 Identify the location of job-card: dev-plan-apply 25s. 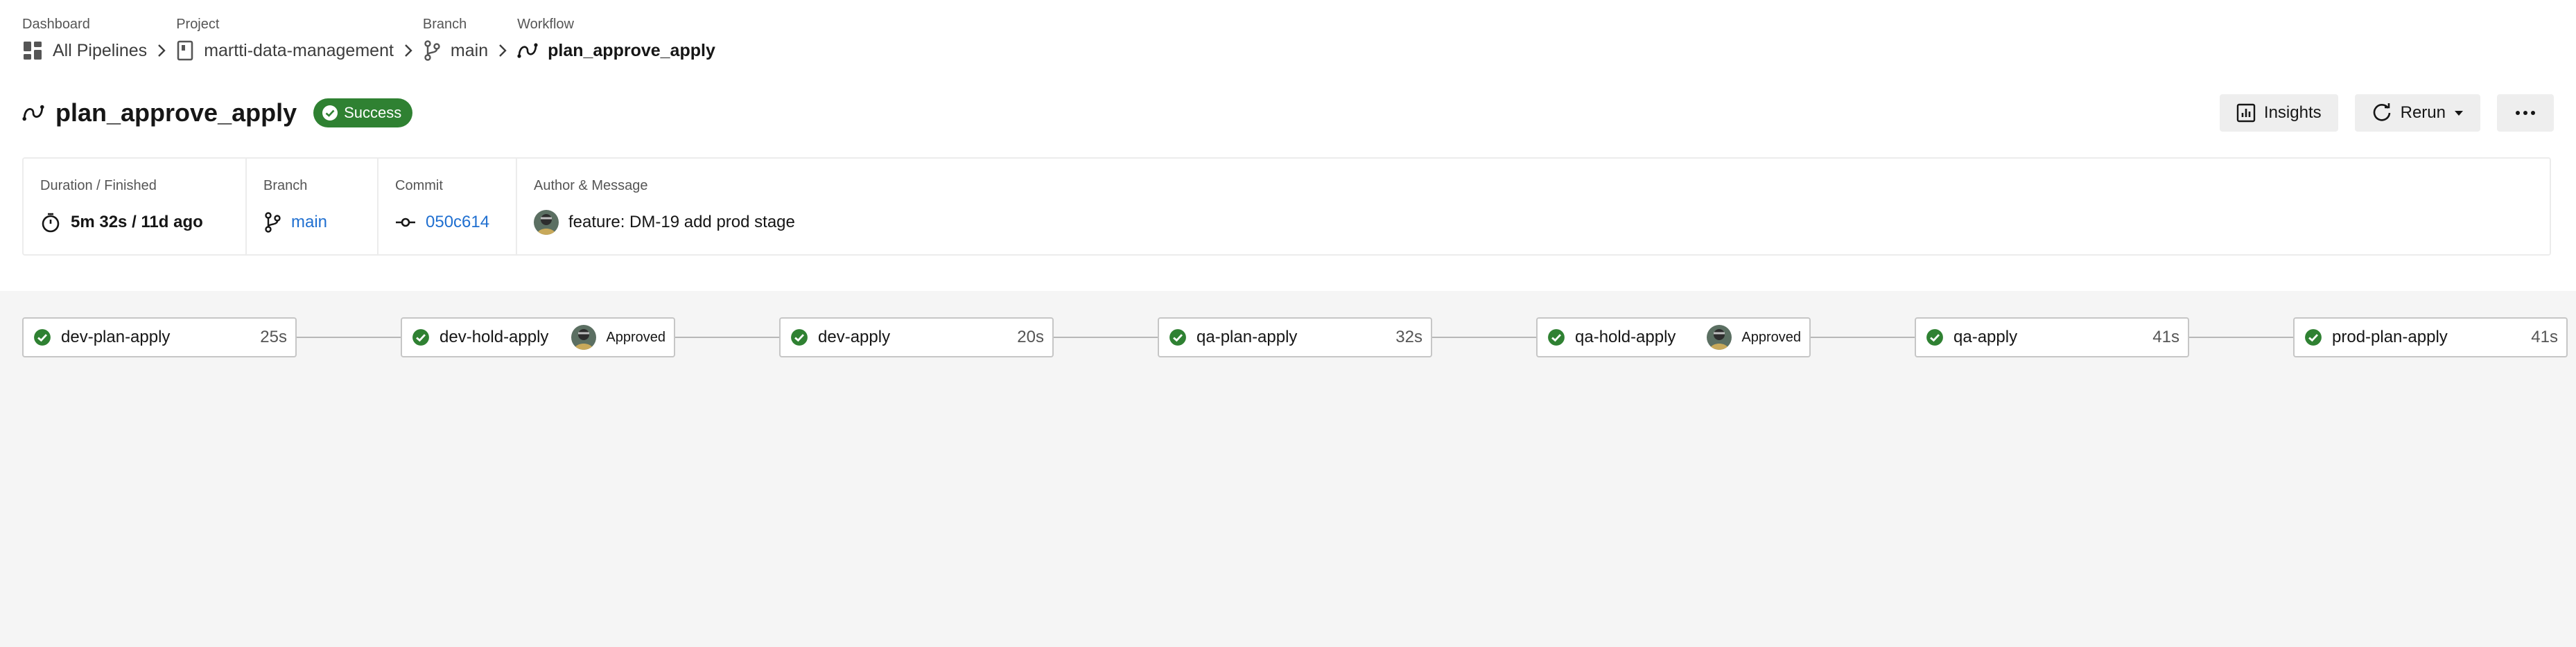
(159, 337).